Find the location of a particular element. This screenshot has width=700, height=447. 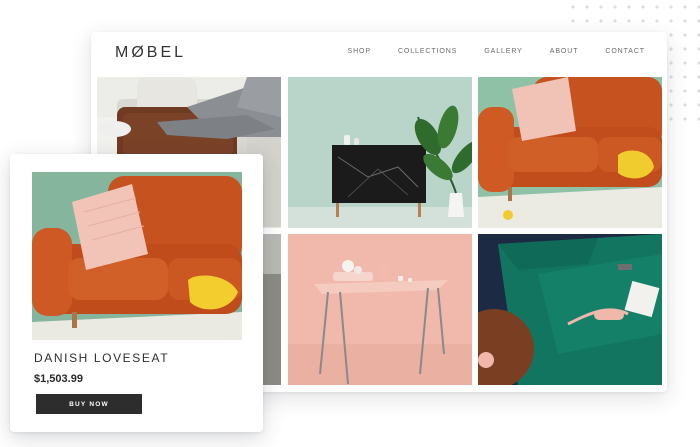

nav-item-contact: CONTACT is located at coordinates (625, 51).